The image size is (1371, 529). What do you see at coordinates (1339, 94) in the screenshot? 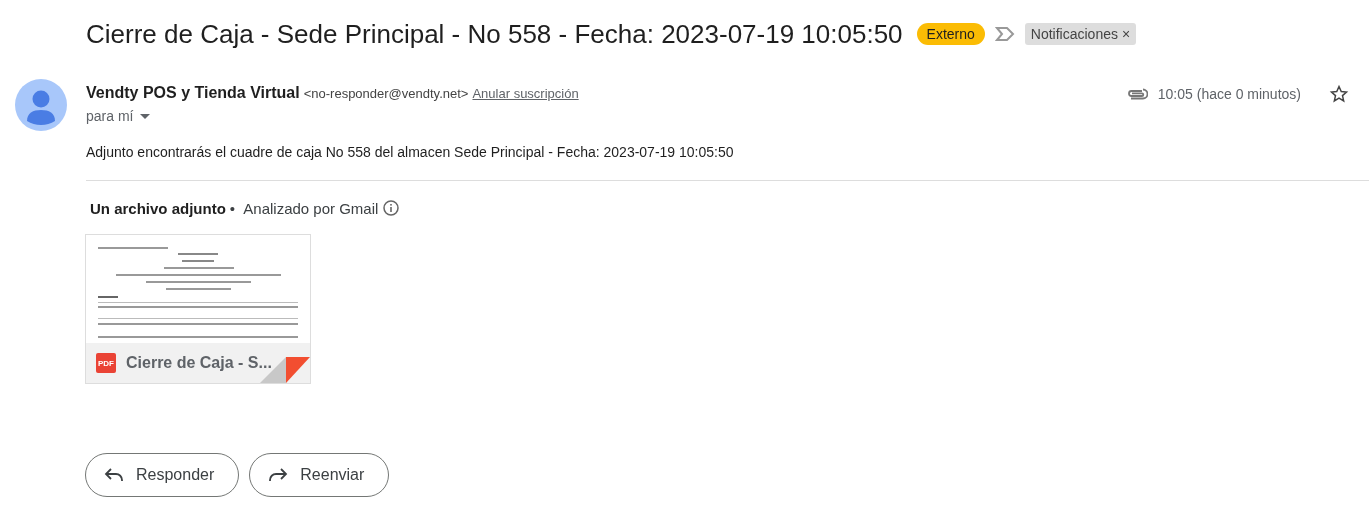
I see `star-icon` at bounding box center [1339, 94].